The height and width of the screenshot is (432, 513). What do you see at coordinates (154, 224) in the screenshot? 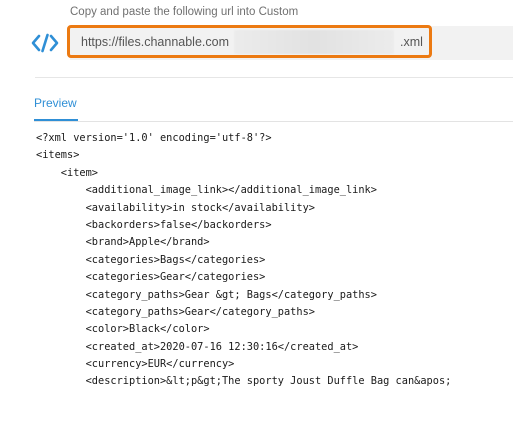
I see `code-line: <backorders>false</backorders>` at bounding box center [154, 224].